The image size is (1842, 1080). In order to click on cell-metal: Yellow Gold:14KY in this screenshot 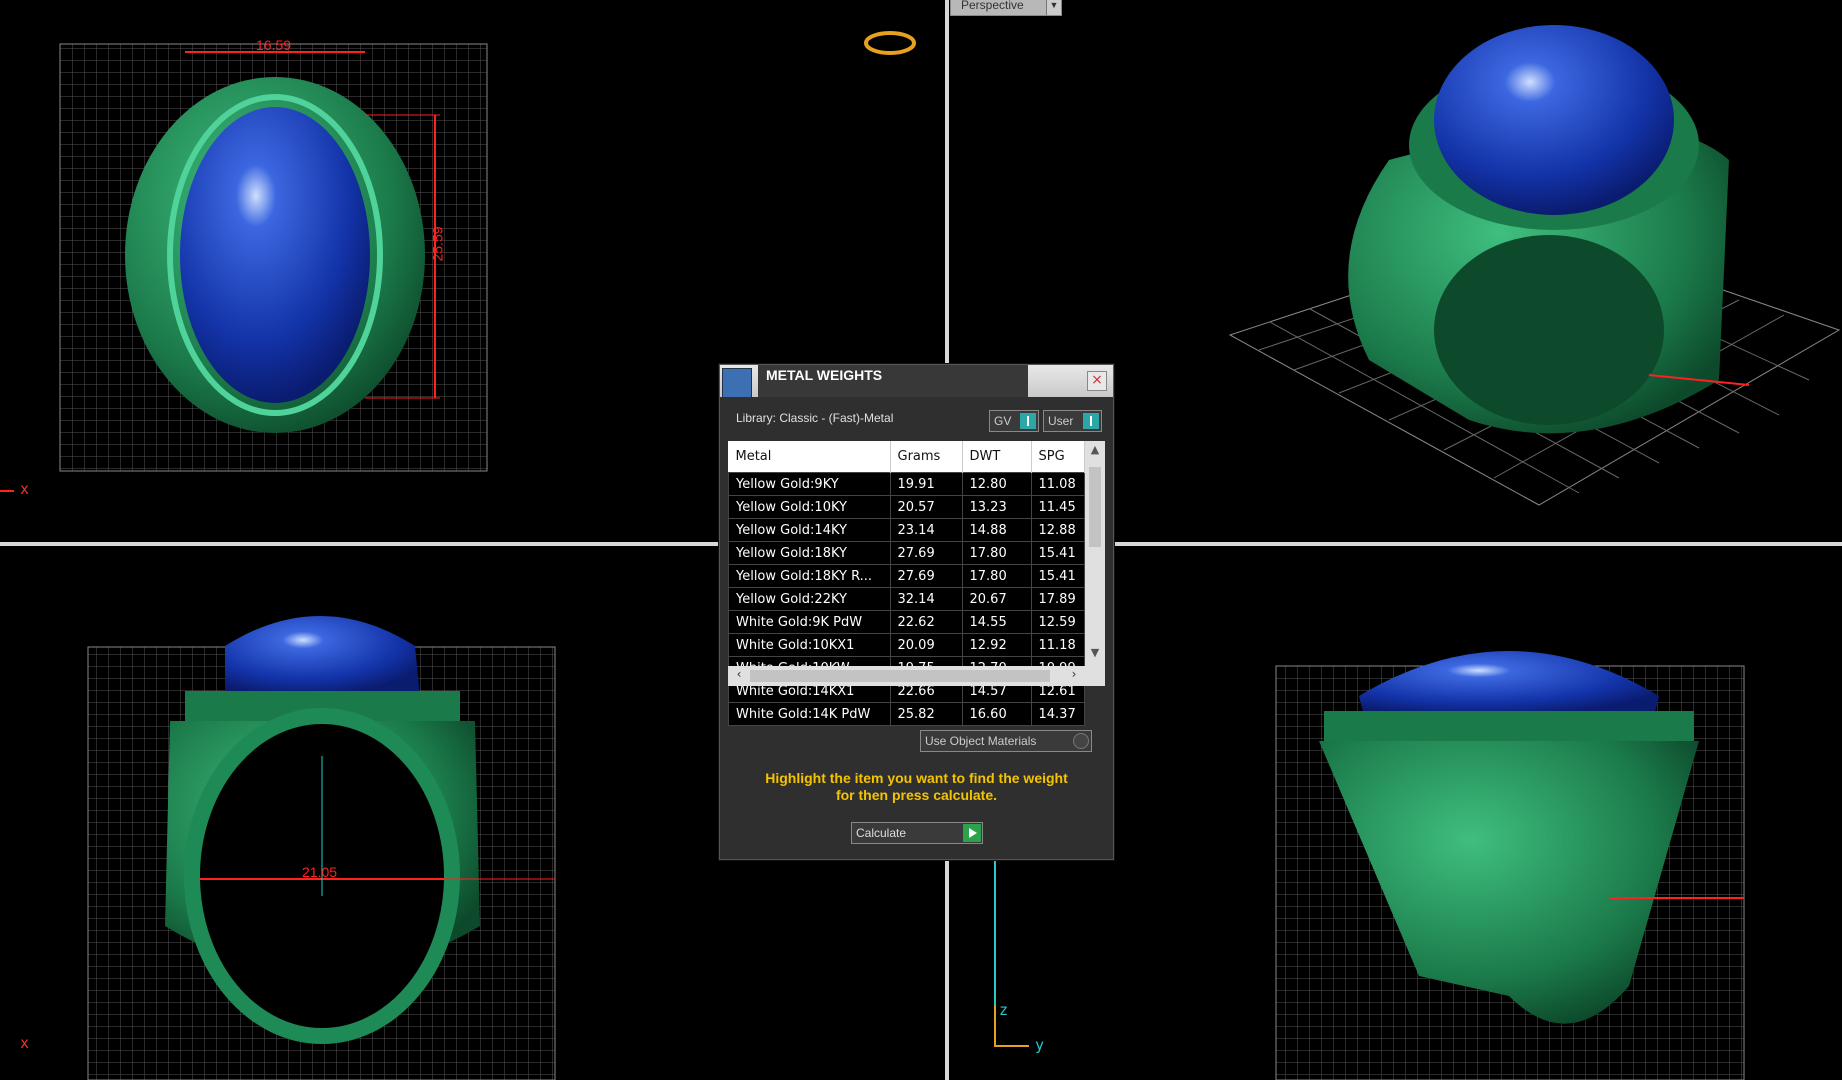, I will do `click(809, 530)`.